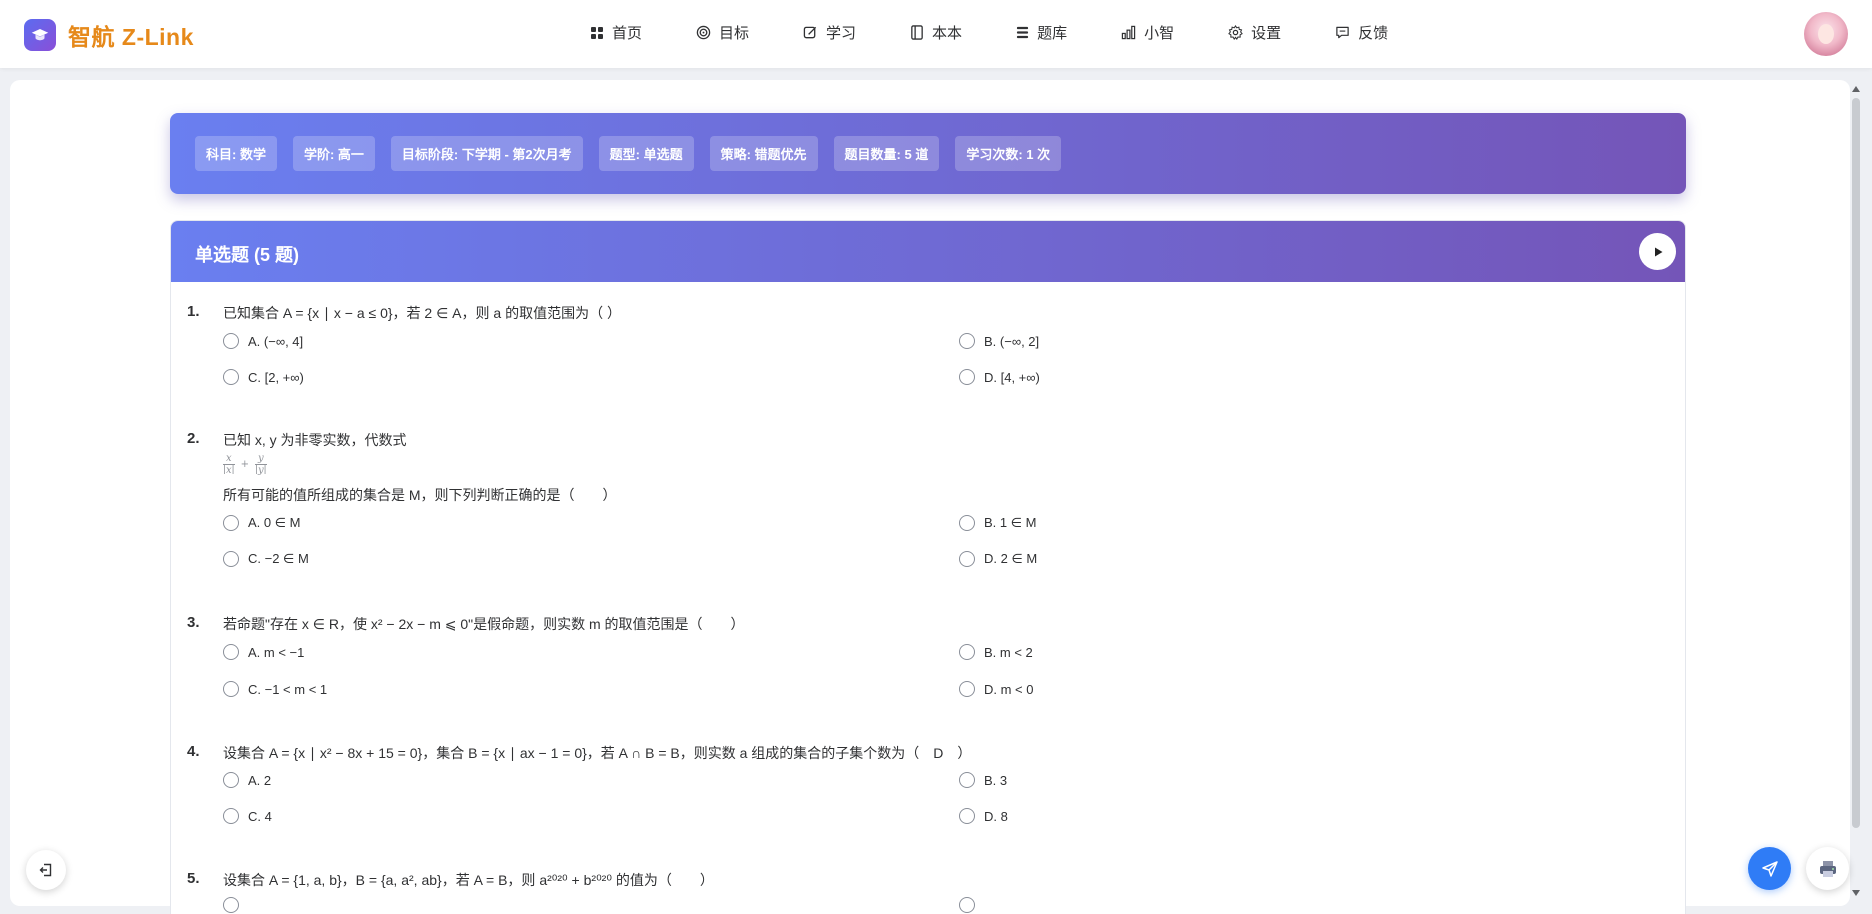 This screenshot has height=914, width=1872. Describe the element at coordinates (229, 459) in the screenshot. I see `numerator: x` at that location.